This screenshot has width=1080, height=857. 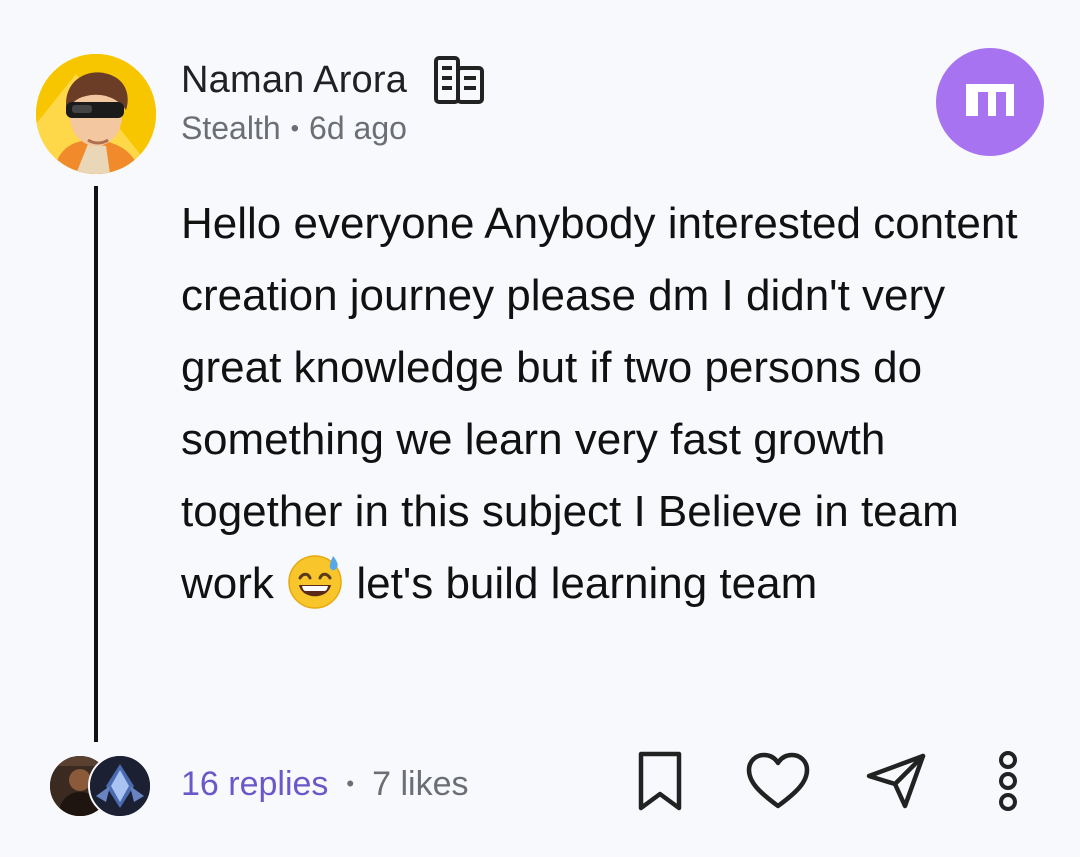 I want to click on share-button, so click(x=896, y=783).